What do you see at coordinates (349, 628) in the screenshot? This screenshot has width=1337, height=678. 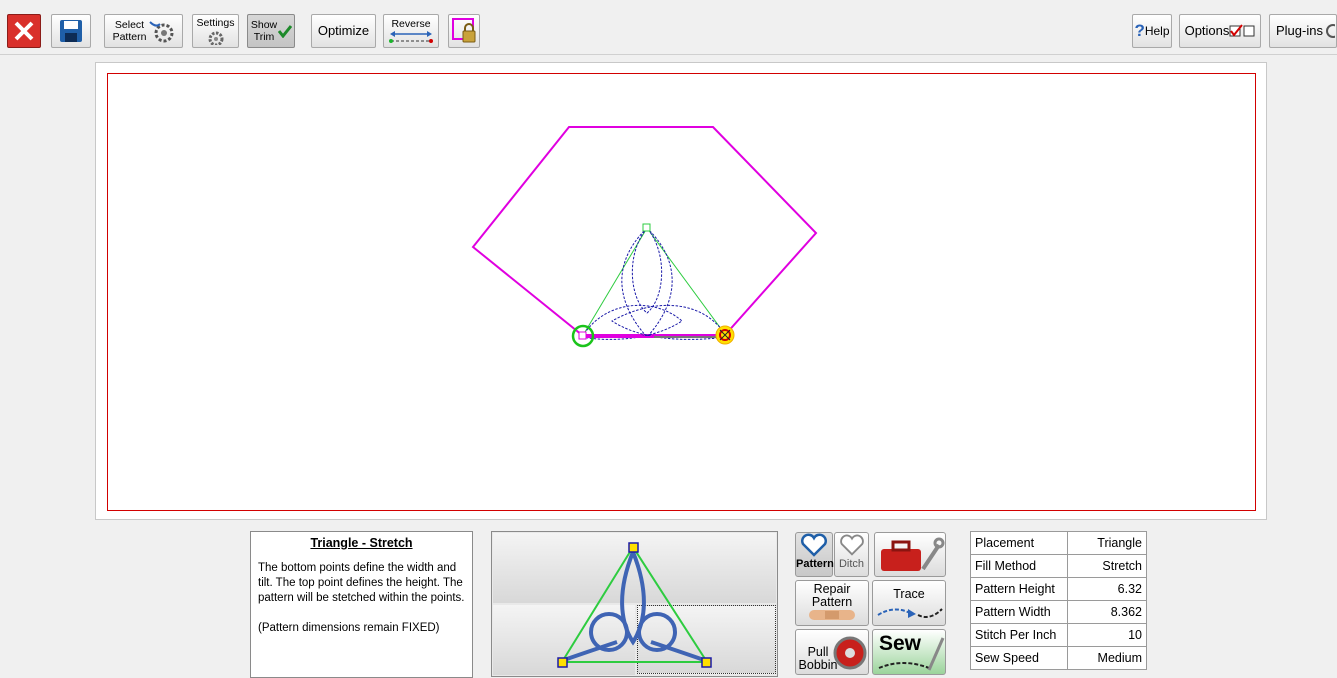 I see `description-note: (Pattern dimensions remain FIXED)` at bounding box center [349, 628].